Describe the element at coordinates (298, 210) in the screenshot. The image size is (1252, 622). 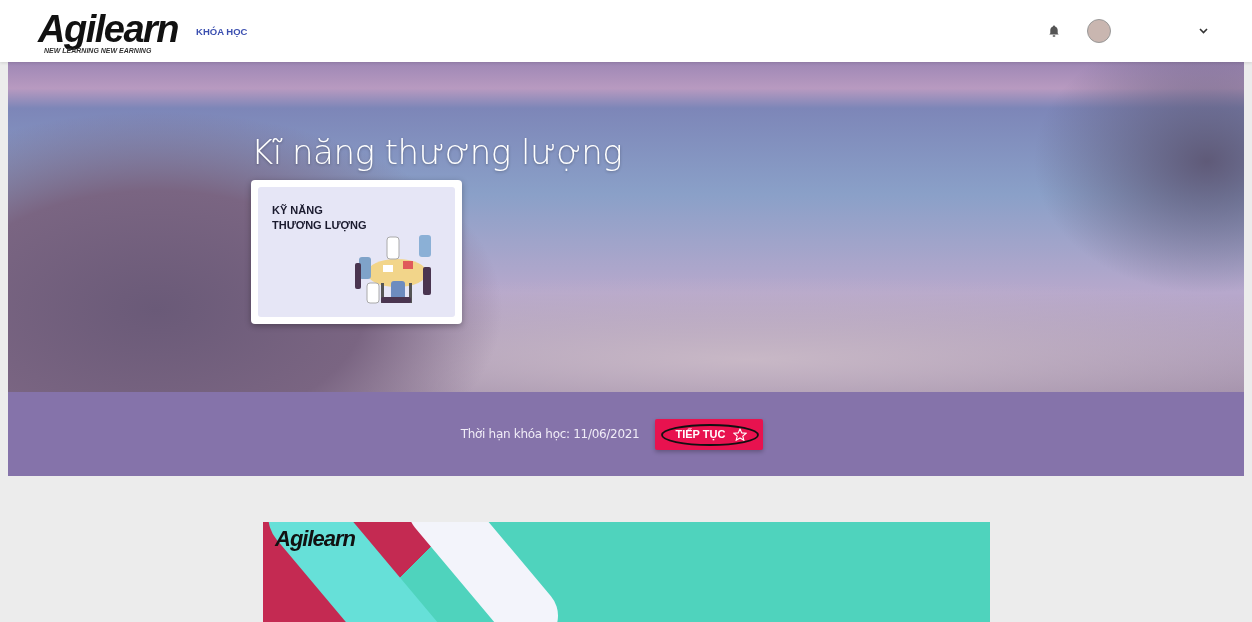
I see `thumbnail-caption: KỸ NĂNG` at that location.